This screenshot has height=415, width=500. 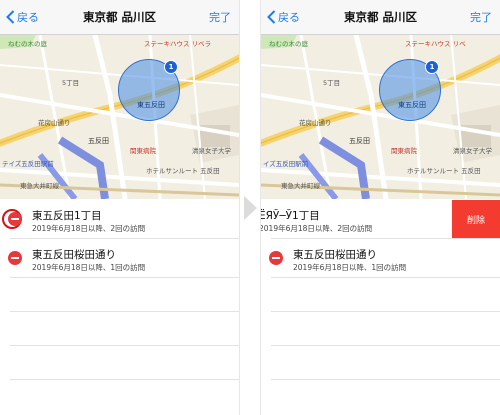 I want to click on map-label-steakhouse: ステーキハウス リベ, so click(x=435, y=44).